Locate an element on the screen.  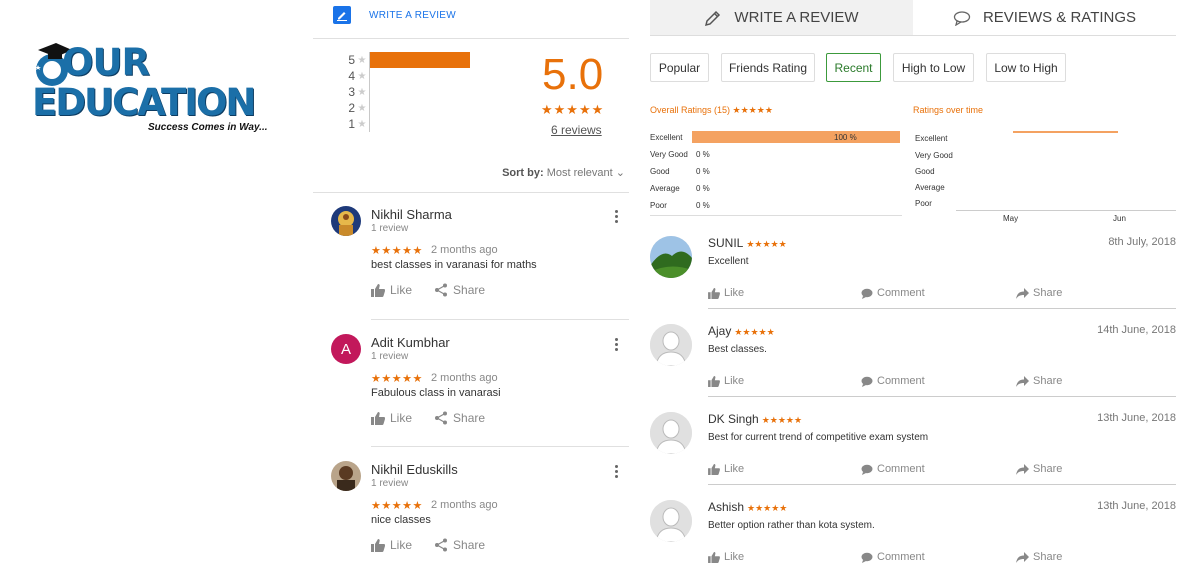
histogram-star-label: 3 is located at coordinates (351, 92).